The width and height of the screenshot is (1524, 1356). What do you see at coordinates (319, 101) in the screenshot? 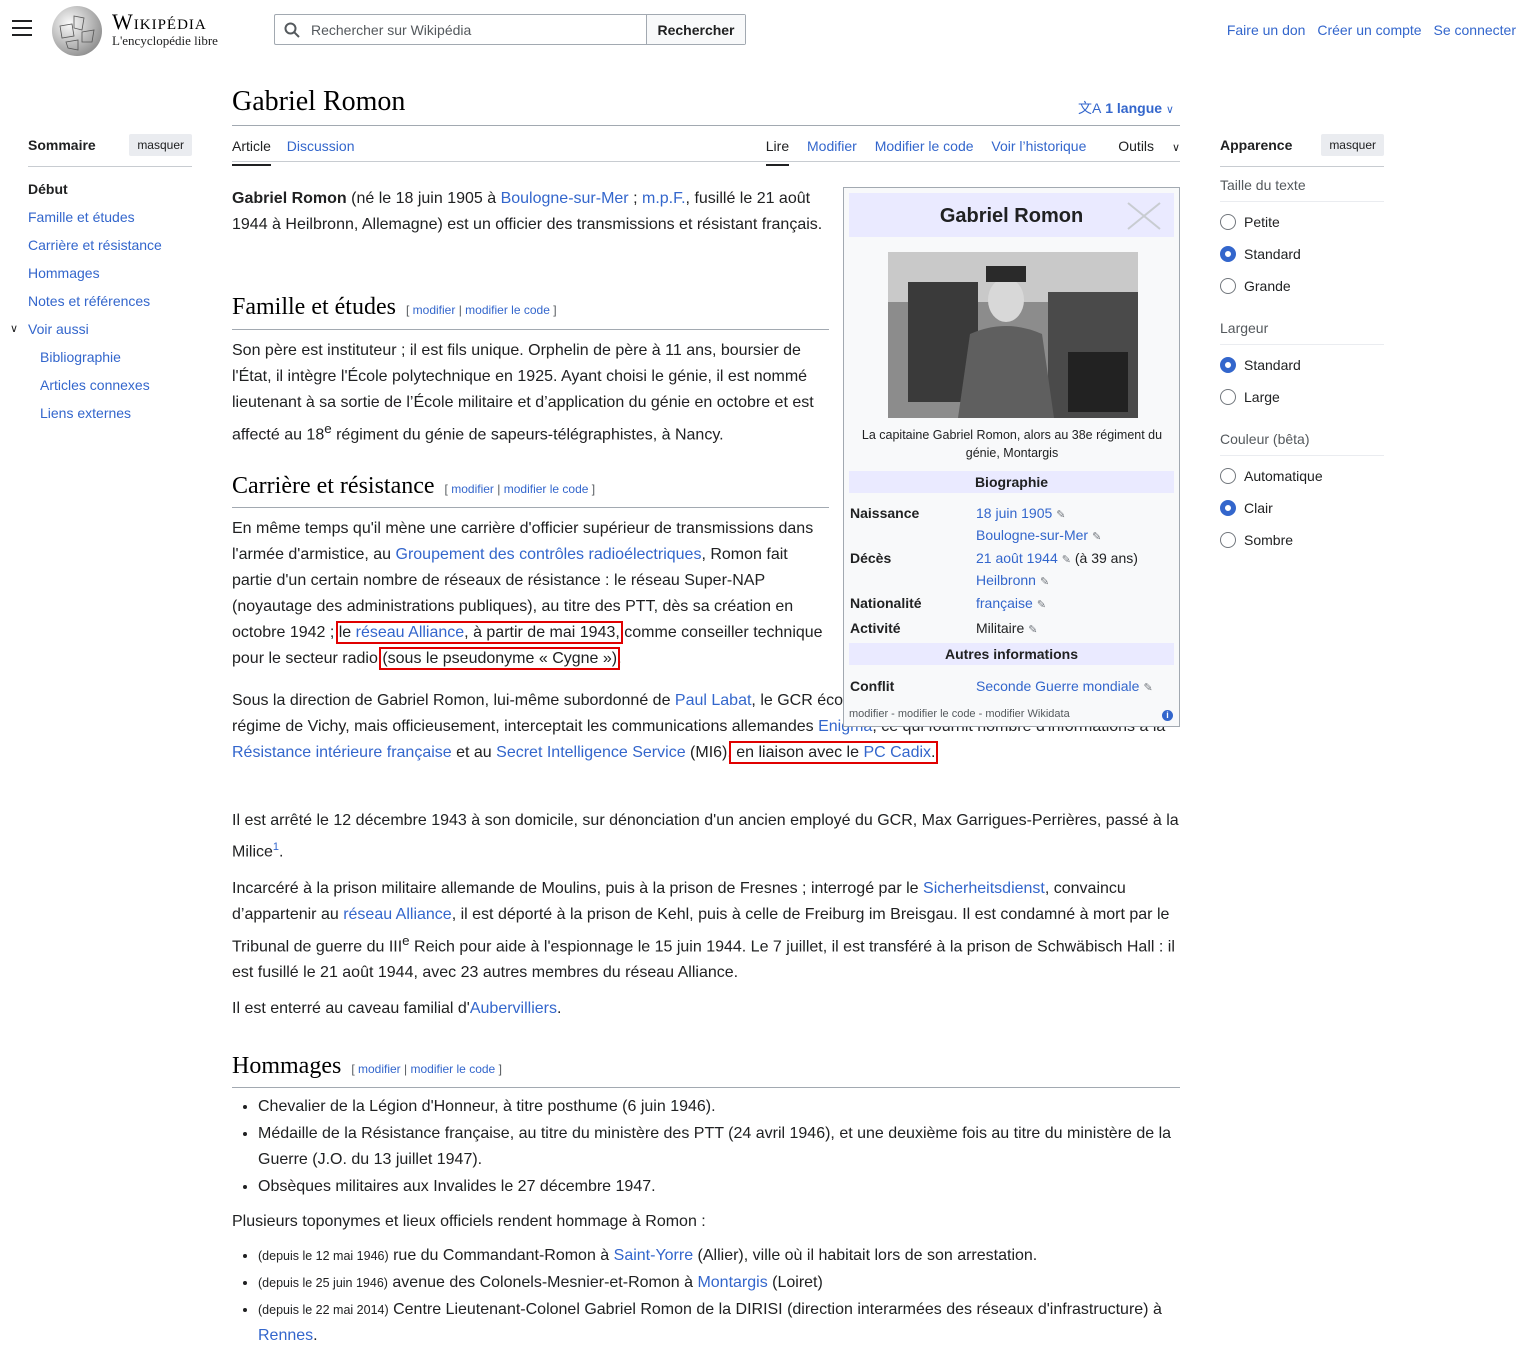
I see `page-title: Gabriel Romon` at bounding box center [319, 101].